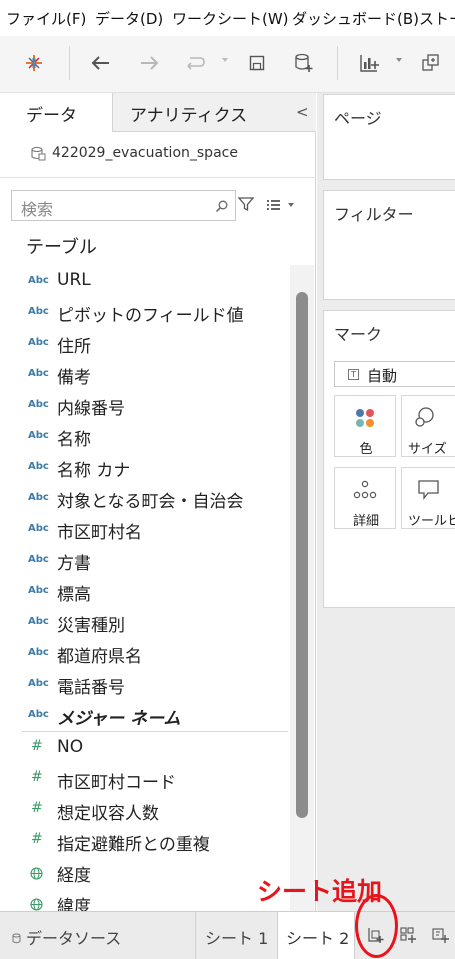 The width and height of the screenshot is (455, 959). What do you see at coordinates (36, 874) in the screenshot?
I see `globe-icon` at bounding box center [36, 874].